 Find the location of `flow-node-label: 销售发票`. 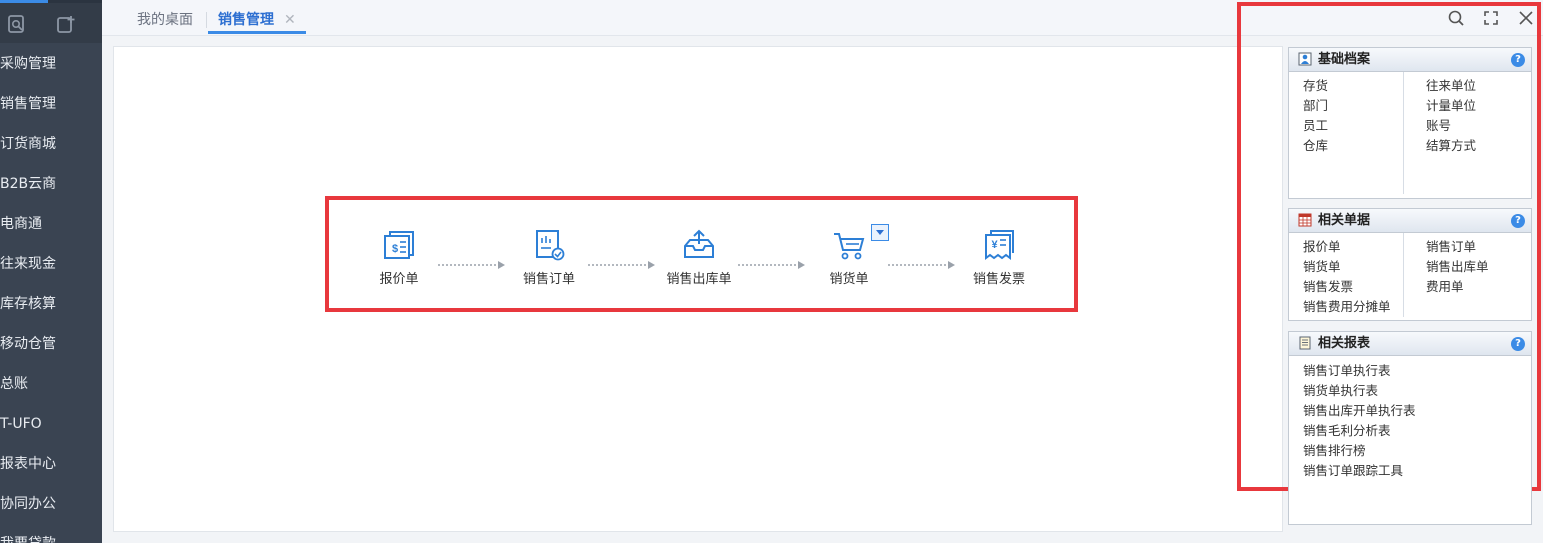

flow-node-label: 销售发票 is located at coordinates (998, 279).